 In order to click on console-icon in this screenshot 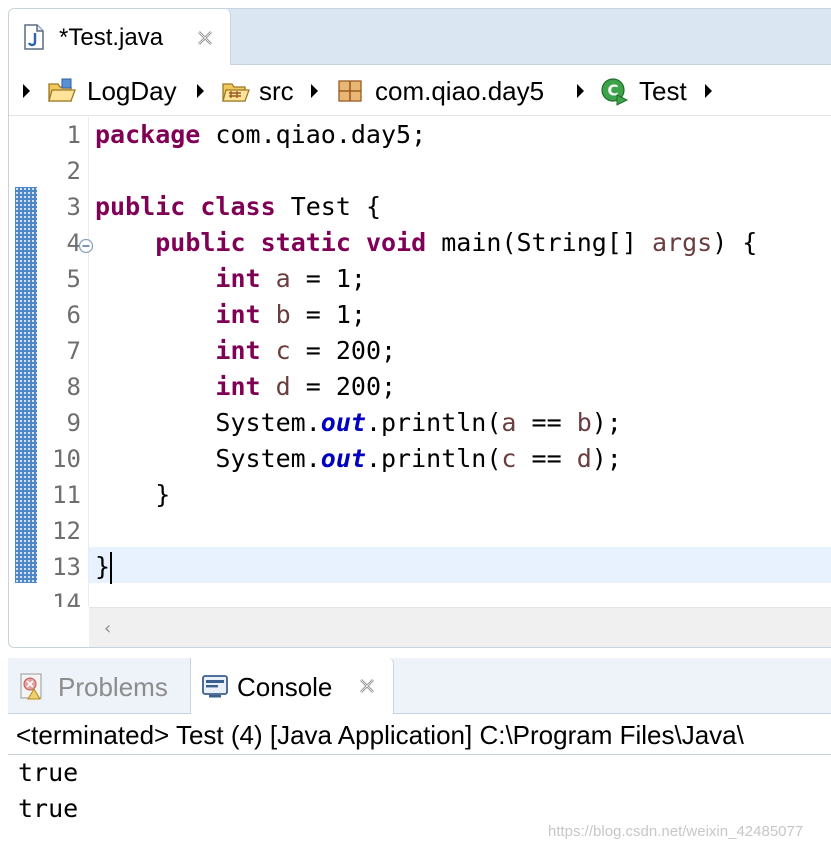, I will do `click(215, 686)`.